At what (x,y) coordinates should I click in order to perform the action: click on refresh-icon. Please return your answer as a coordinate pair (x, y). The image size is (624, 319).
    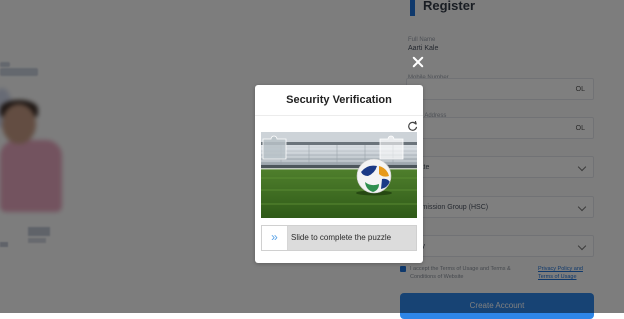
    Looking at the image, I should click on (412, 125).